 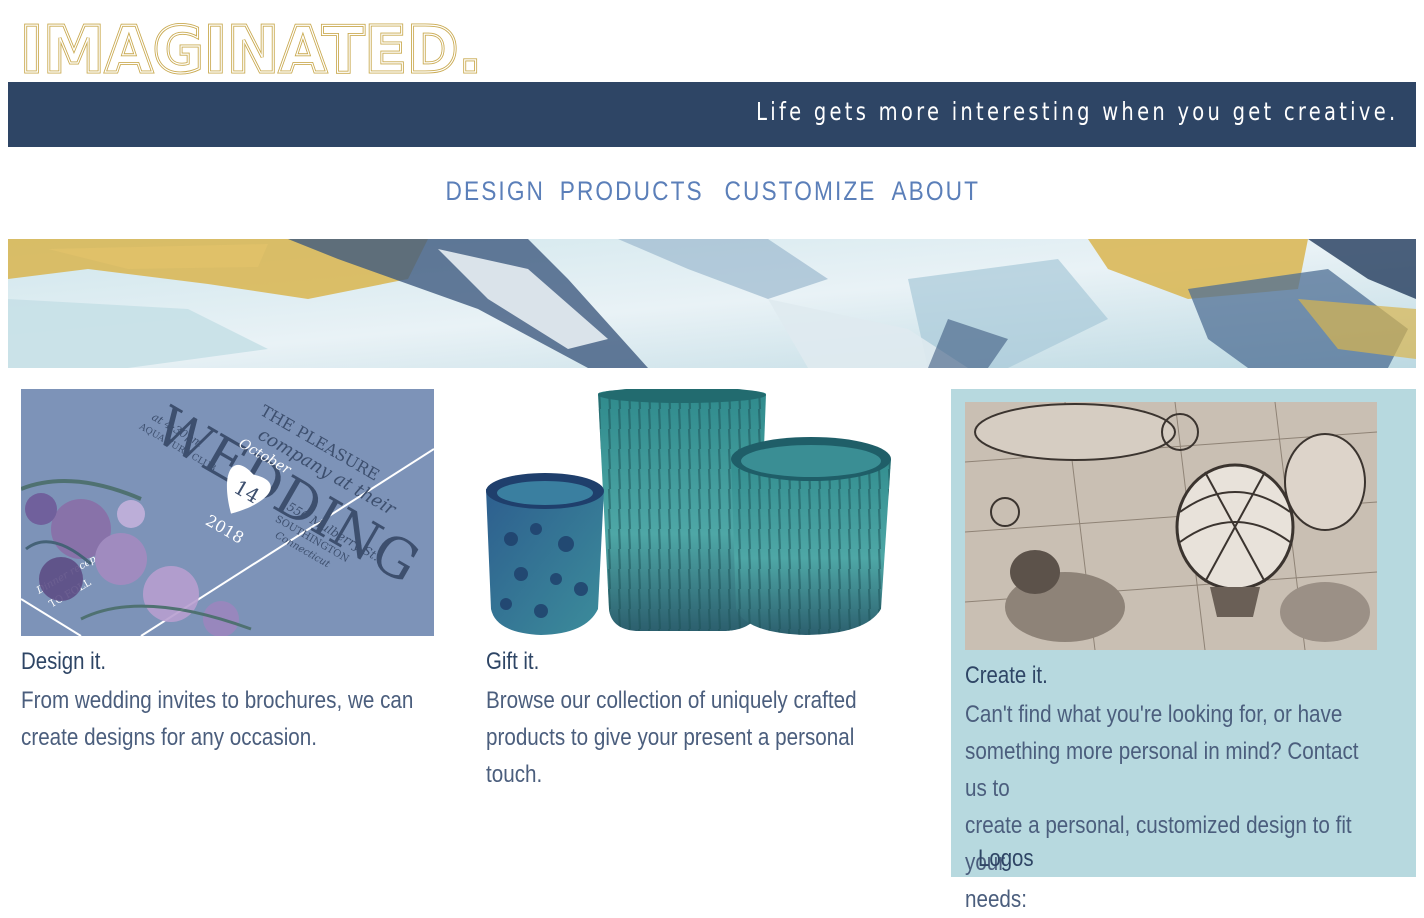 I want to click on nav-item-about: ABOUT, so click(x=935, y=194).